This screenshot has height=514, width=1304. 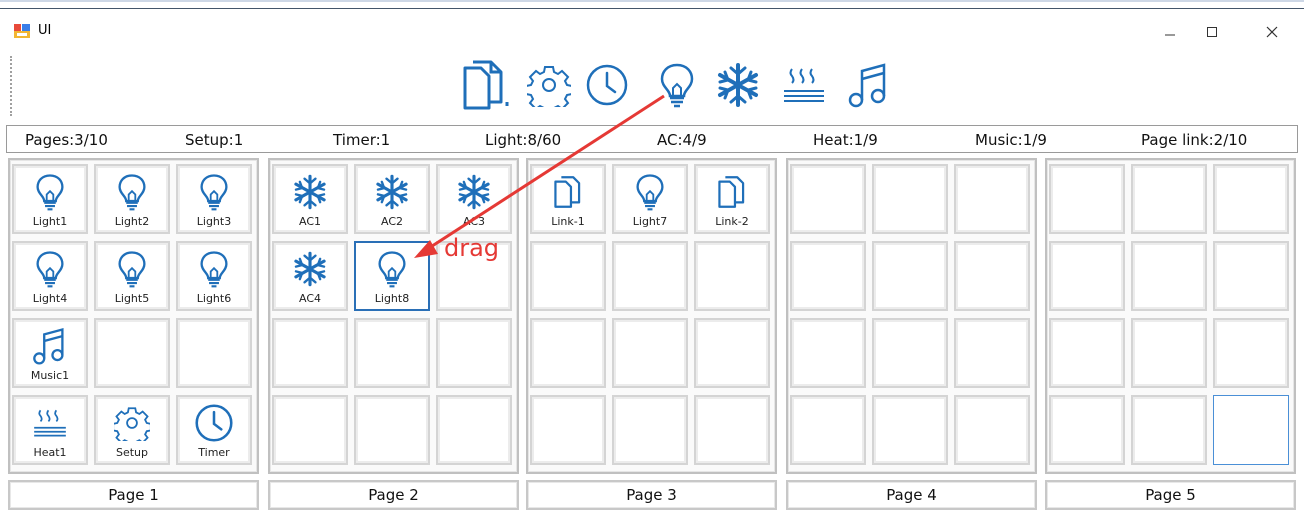 I want to click on drag-label: drag, so click(x=472, y=248).